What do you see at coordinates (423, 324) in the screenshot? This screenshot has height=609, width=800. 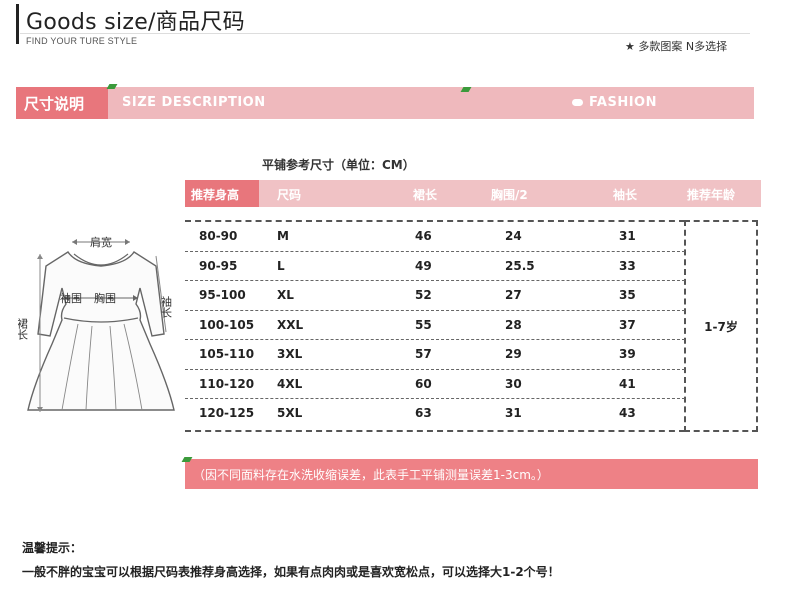 I see `length-cell: 55` at bounding box center [423, 324].